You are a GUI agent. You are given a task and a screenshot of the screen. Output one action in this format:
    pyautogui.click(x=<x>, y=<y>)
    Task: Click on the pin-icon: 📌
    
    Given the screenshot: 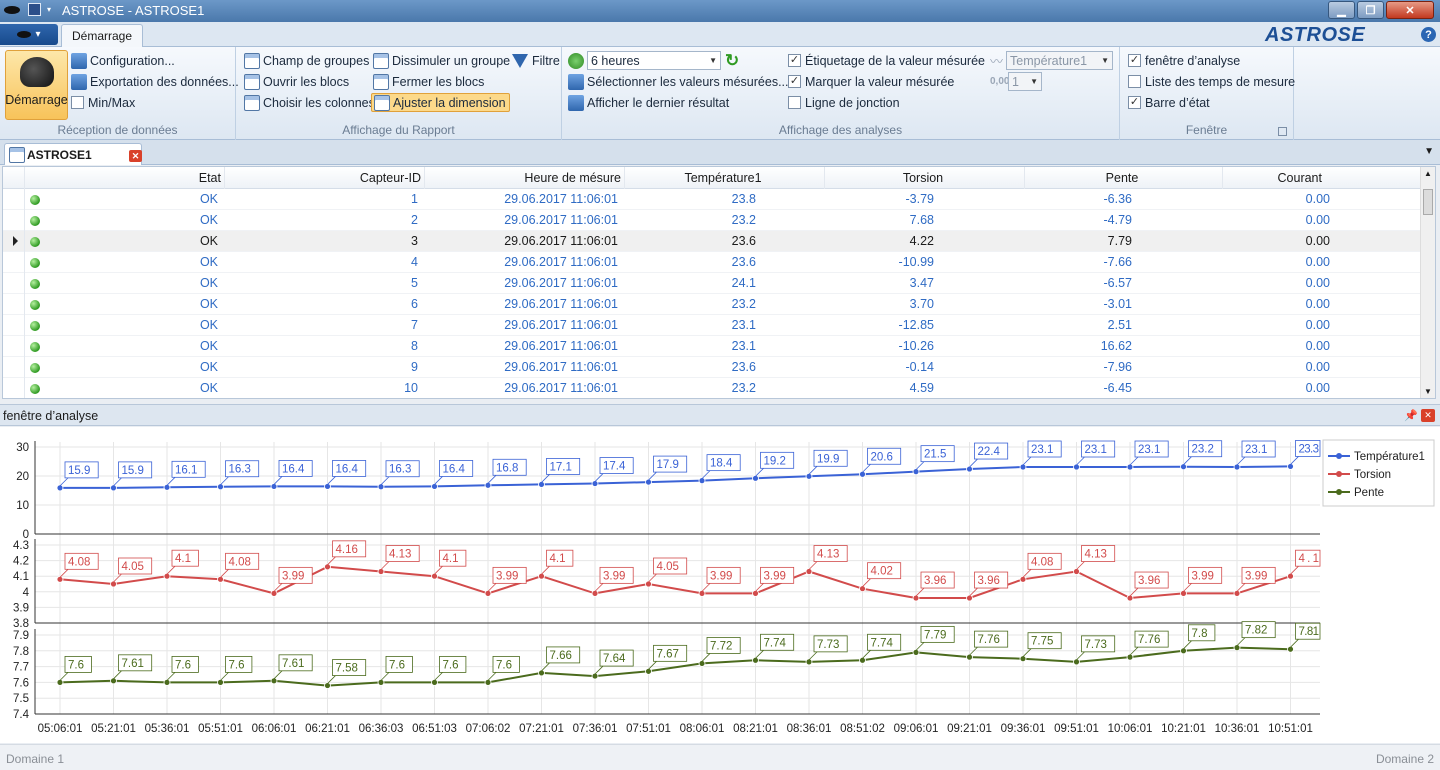 What is the action you would take?
    pyautogui.click(x=1411, y=415)
    